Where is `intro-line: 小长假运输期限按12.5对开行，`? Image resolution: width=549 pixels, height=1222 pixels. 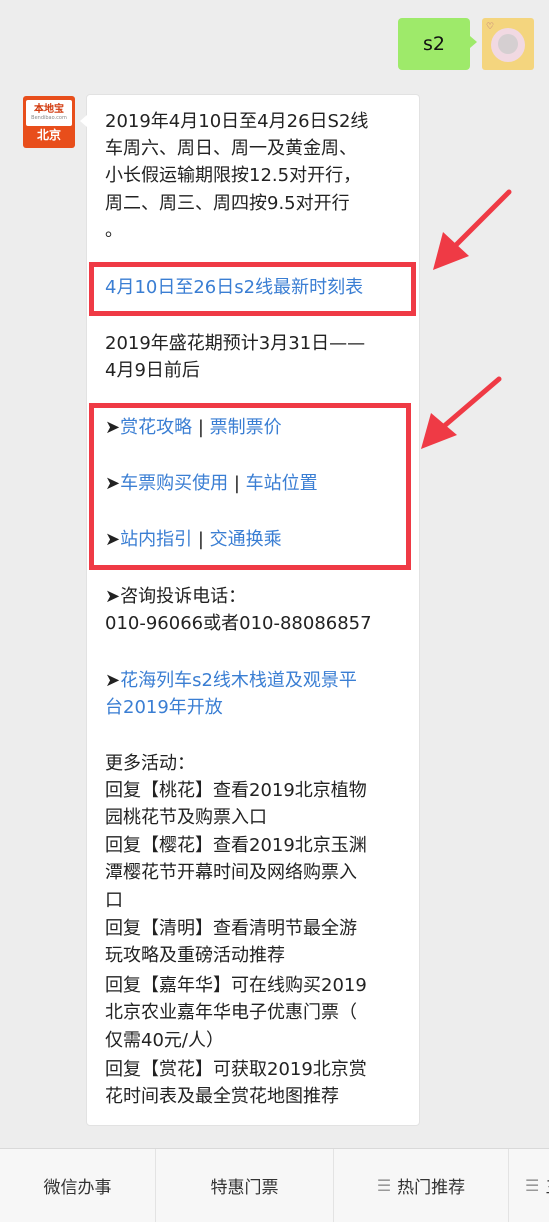
intro-line: 小长假运输期限按12.5对开行， is located at coordinates (233, 175).